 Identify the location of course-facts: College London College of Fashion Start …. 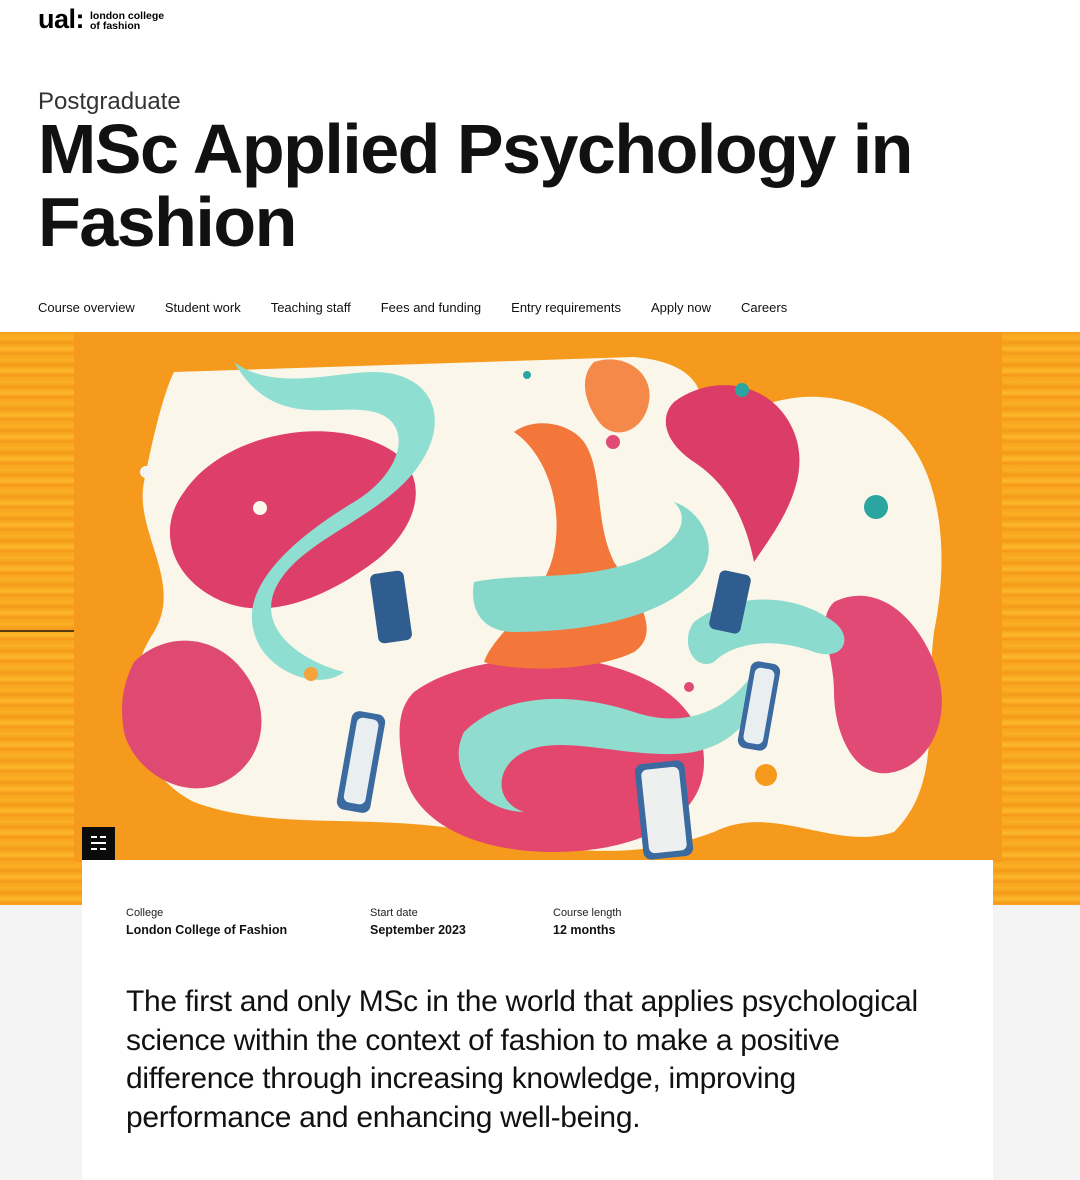
(429, 922).